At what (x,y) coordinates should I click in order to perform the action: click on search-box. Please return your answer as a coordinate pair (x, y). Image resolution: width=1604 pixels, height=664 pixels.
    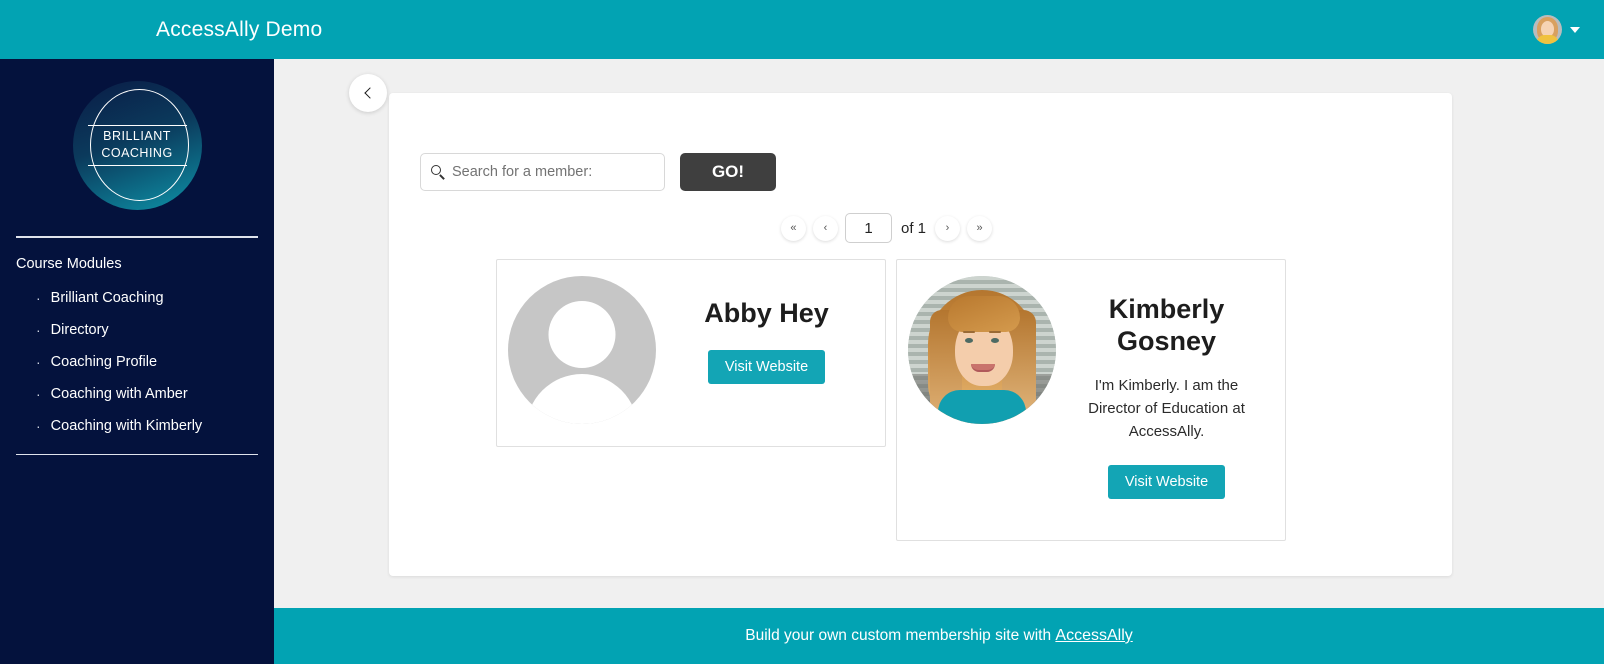
    Looking at the image, I should click on (542, 172).